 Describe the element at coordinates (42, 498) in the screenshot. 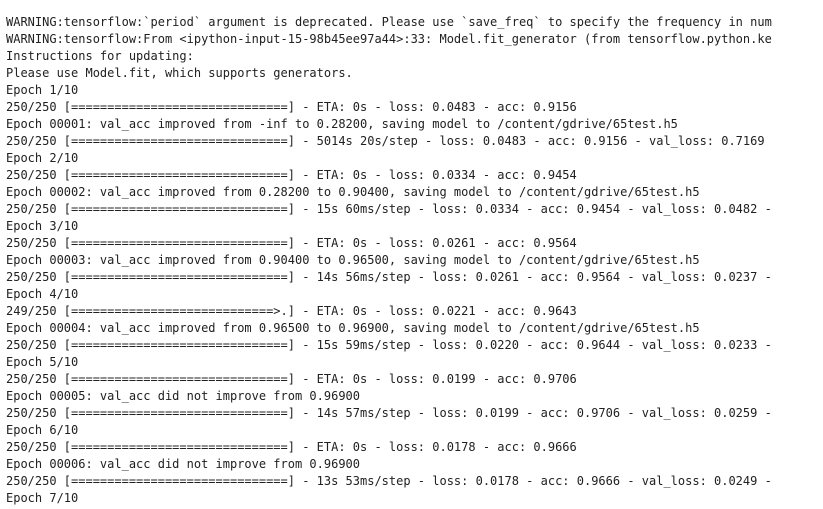

I see `log-line-epoch-header: Epoch 7/10` at that location.